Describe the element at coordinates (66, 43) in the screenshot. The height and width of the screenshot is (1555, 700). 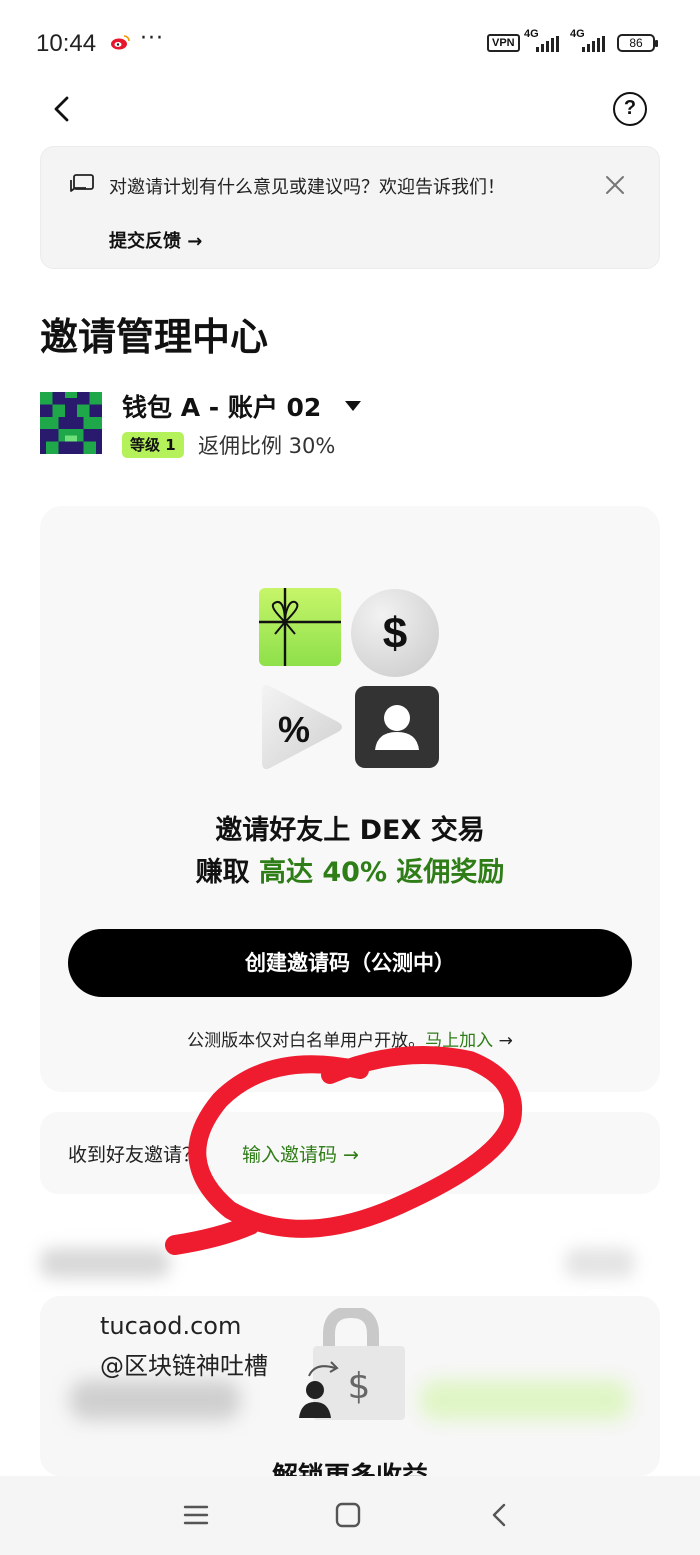
I see `status-time: 10:44` at that location.